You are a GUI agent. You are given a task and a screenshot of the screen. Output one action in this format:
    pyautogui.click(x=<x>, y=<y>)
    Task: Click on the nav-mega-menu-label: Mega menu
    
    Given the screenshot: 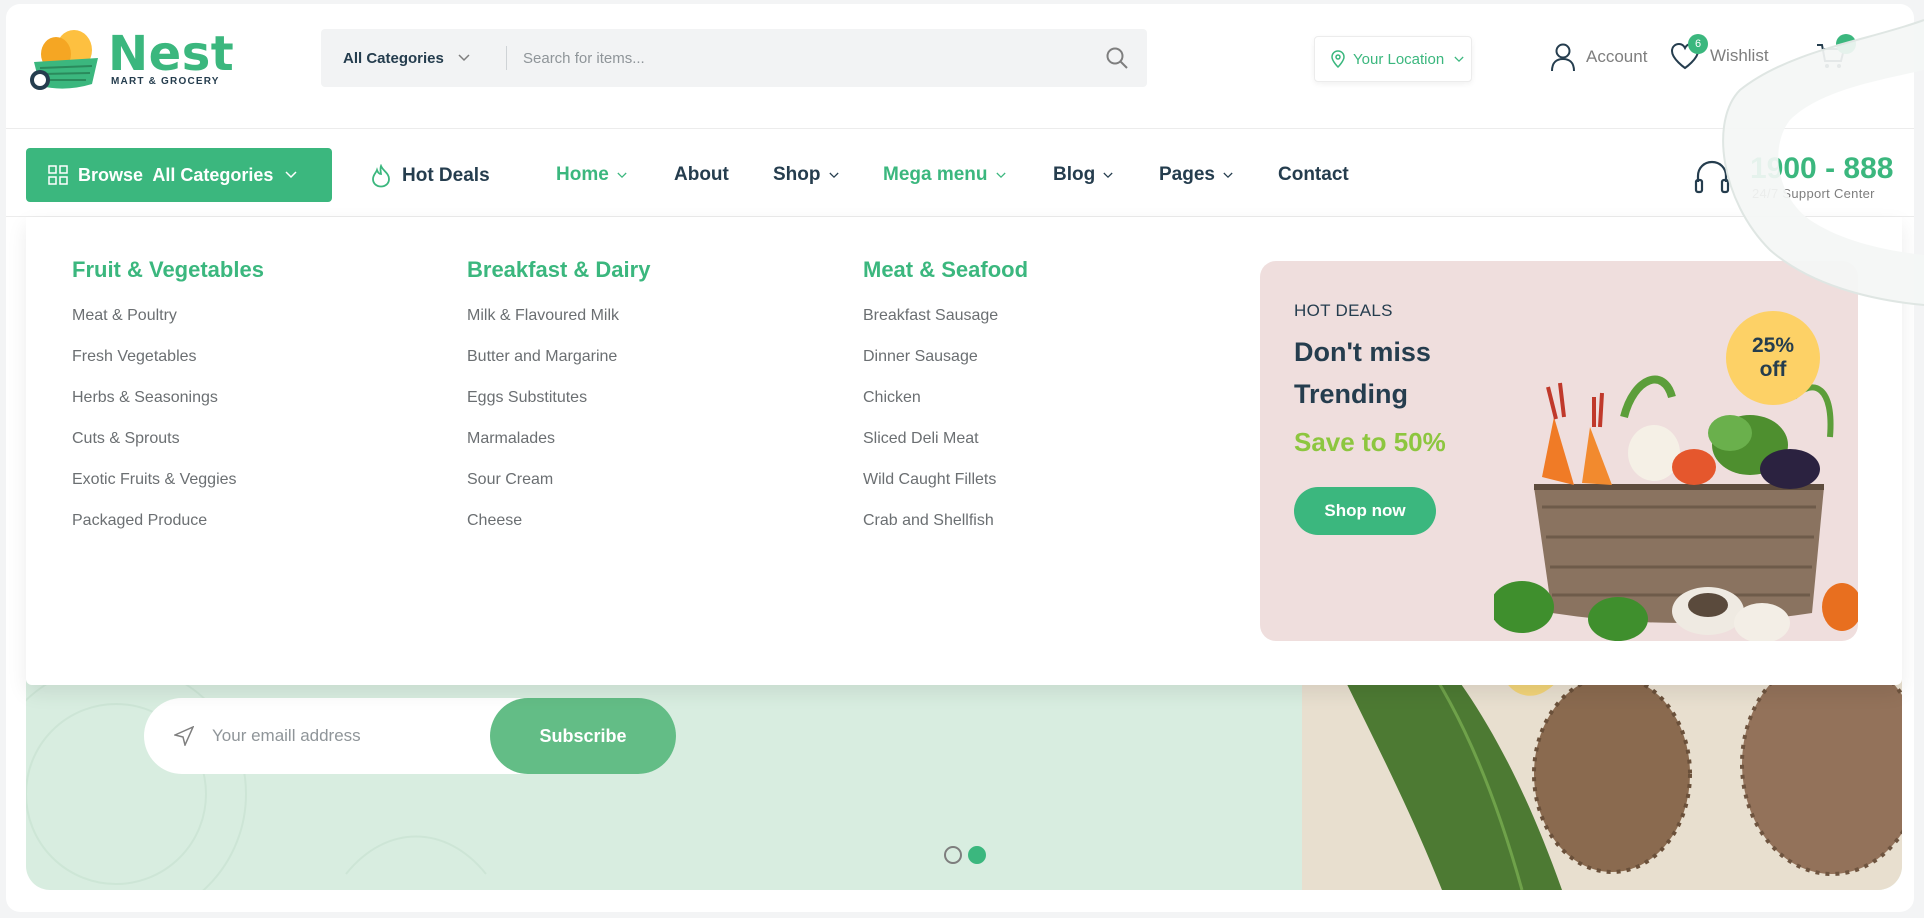 What is the action you would take?
    pyautogui.click(x=935, y=174)
    